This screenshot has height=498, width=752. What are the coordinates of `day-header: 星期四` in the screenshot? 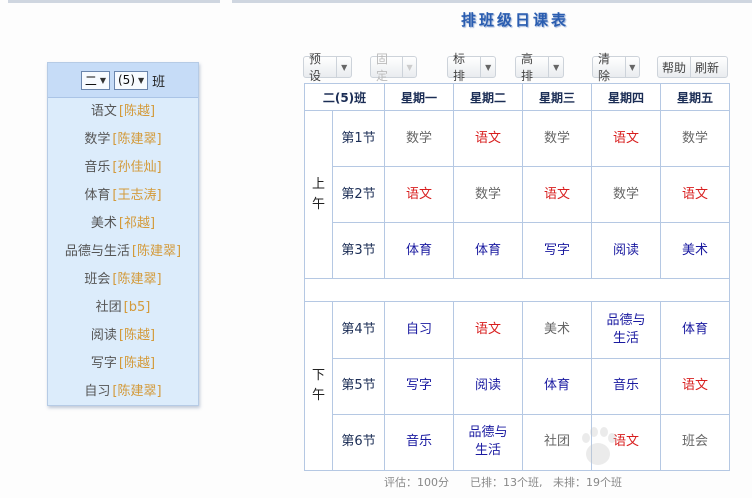 It's located at (625, 97).